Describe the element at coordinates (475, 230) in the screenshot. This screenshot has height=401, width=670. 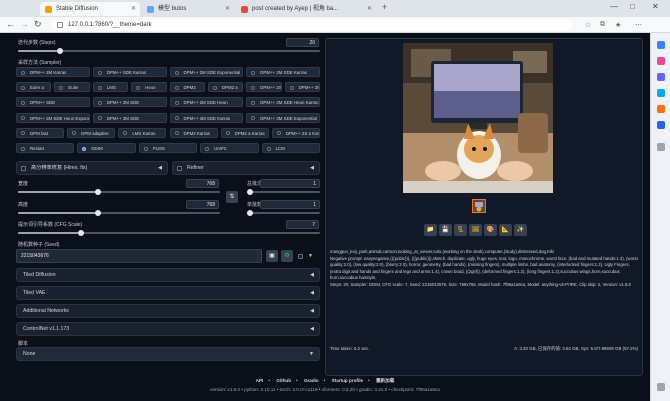
I see `image-icon: 🖼` at that location.